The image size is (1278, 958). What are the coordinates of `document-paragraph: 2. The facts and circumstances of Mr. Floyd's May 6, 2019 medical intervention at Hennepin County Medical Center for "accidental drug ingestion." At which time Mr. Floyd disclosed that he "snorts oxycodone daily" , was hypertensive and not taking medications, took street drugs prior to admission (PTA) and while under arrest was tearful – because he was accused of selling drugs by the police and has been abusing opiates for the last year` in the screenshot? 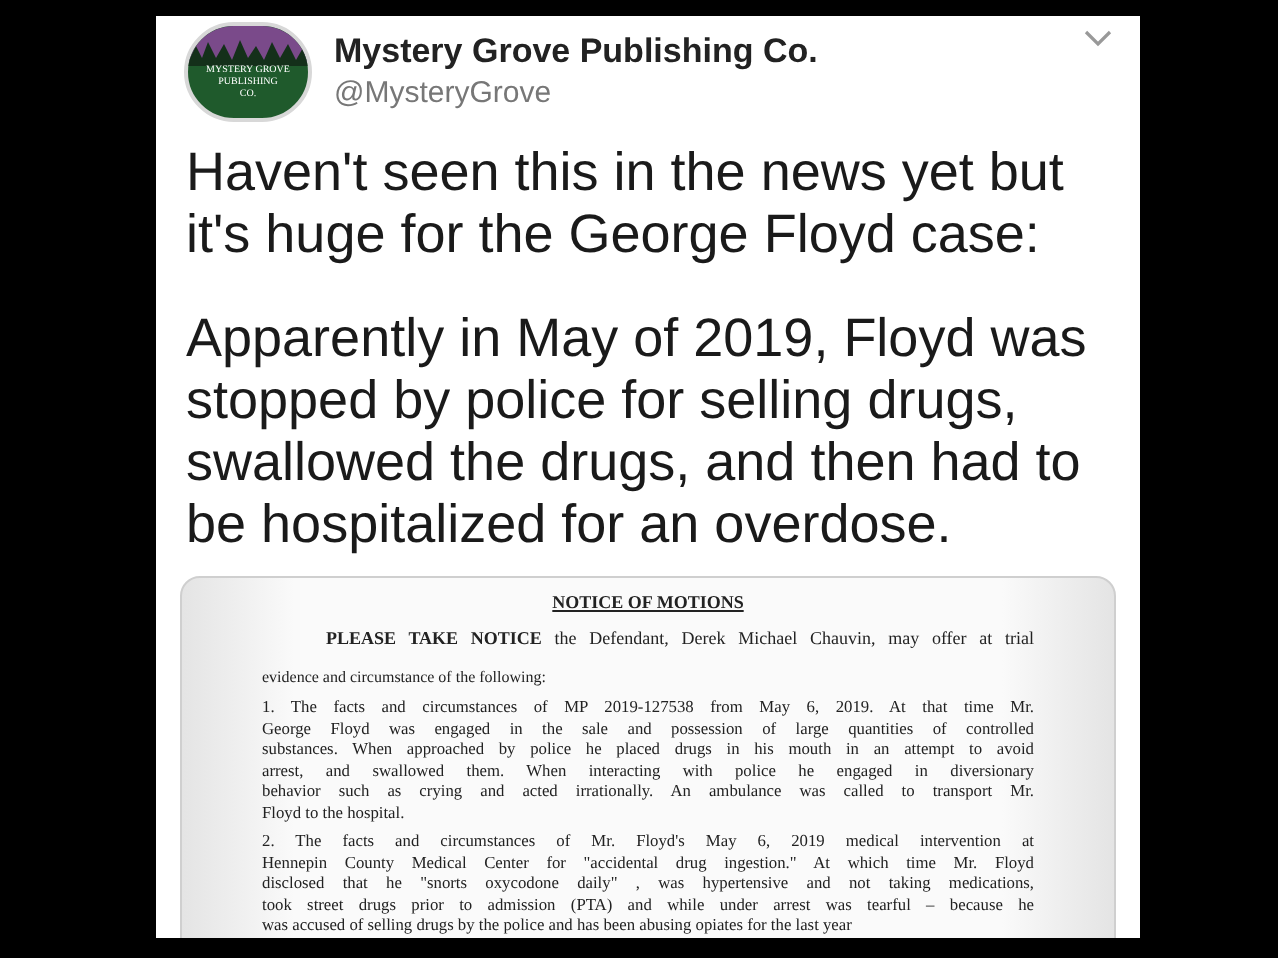 It's located at (648, 884).